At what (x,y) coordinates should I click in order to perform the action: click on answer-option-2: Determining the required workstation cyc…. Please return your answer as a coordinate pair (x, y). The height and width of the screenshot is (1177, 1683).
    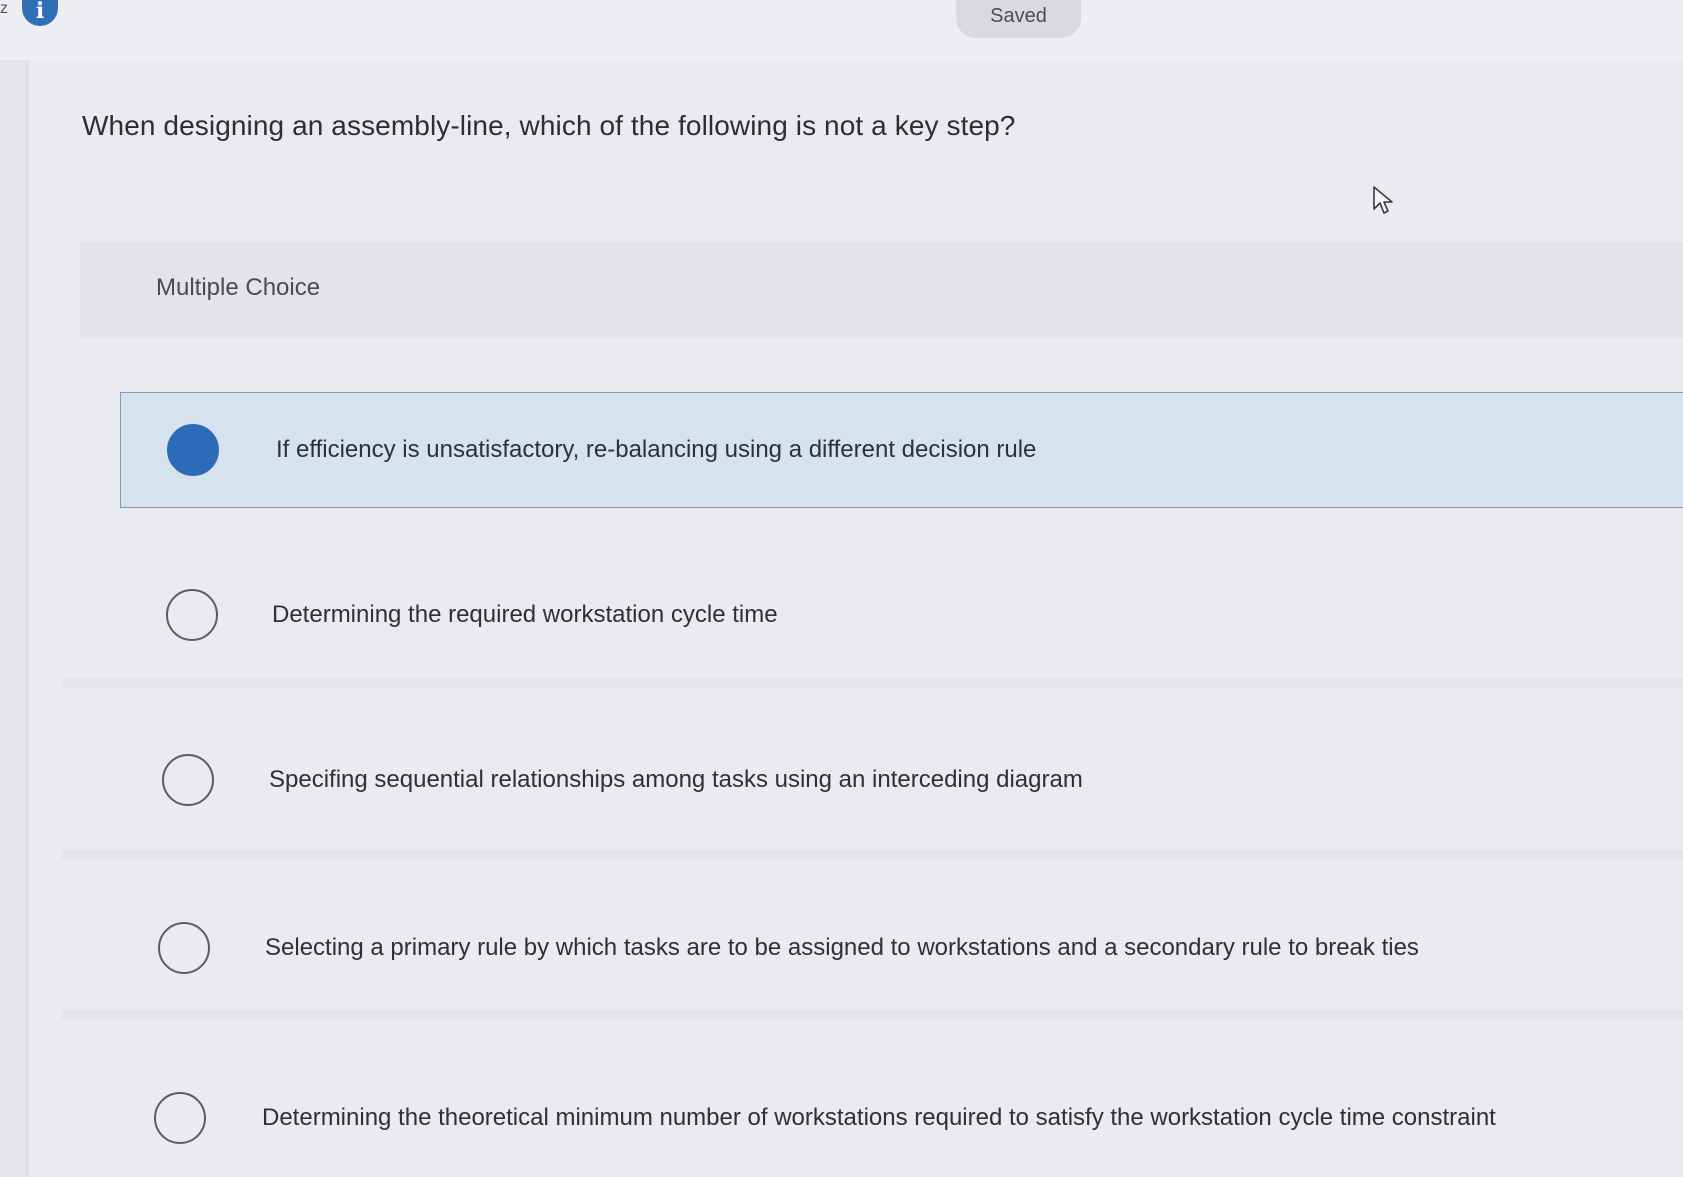
    Looking at the image, I should click on (901, 615).